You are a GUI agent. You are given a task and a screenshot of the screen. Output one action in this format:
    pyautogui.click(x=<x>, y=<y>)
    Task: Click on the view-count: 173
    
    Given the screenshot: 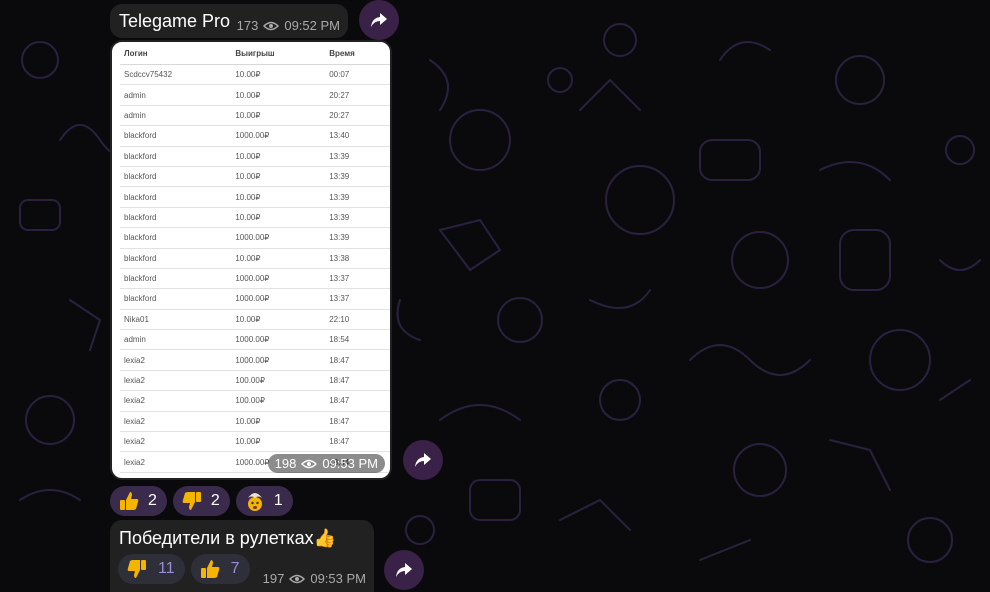 What is the action you would take?
    pyautogui.click(x=247, y=25)
    